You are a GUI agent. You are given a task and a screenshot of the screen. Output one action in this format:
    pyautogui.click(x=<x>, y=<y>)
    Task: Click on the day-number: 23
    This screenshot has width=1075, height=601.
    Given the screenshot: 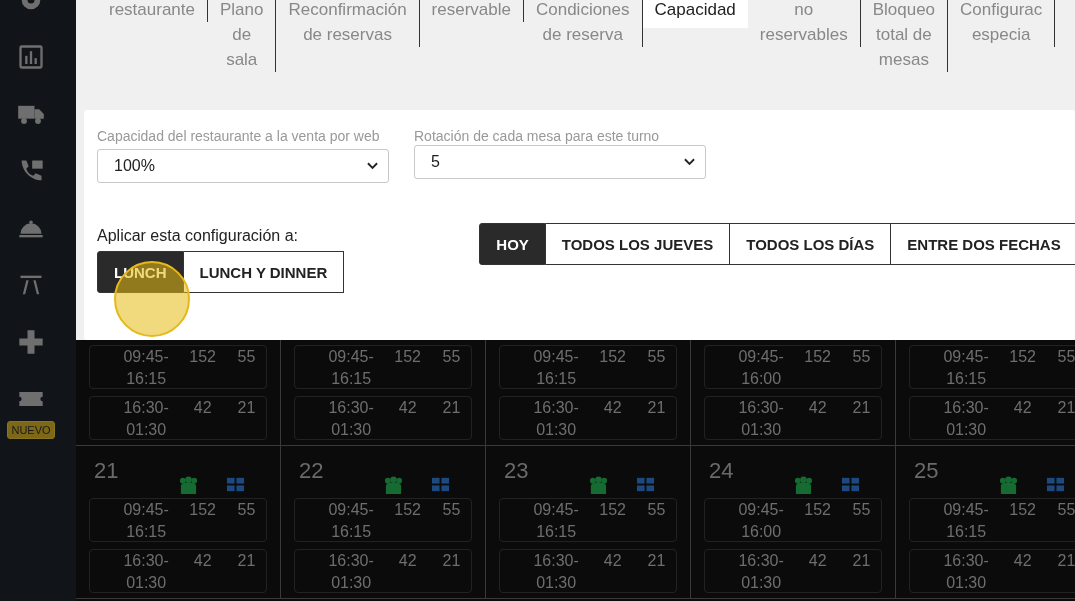 What is the action you would take?
    pyautogui.click(x=516, y=471)
    